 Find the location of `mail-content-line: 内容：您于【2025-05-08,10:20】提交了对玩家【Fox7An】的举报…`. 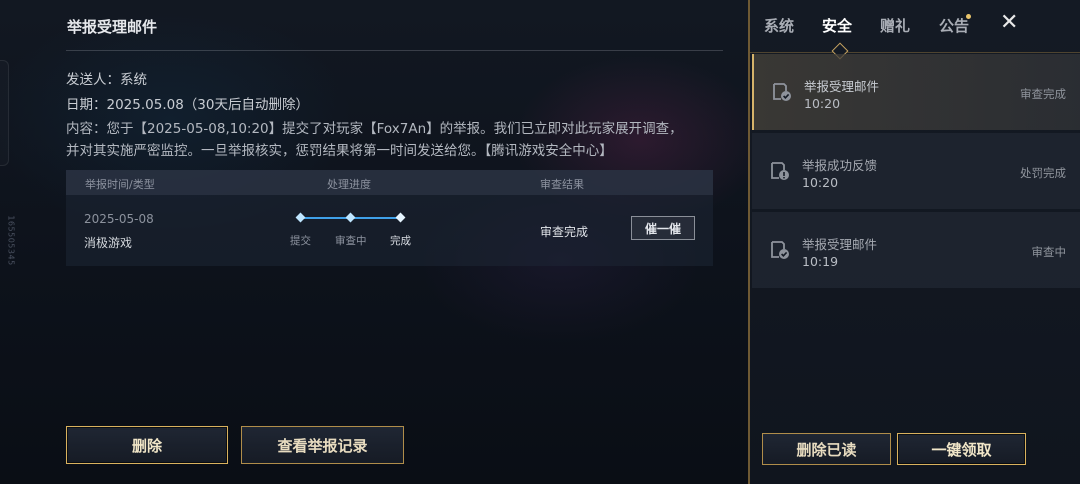

mail-content-line: 内容：您于【2025-05-08,10:20】提交了对玩家【Fox7An】的举报… is located at coordinates (374, 129).